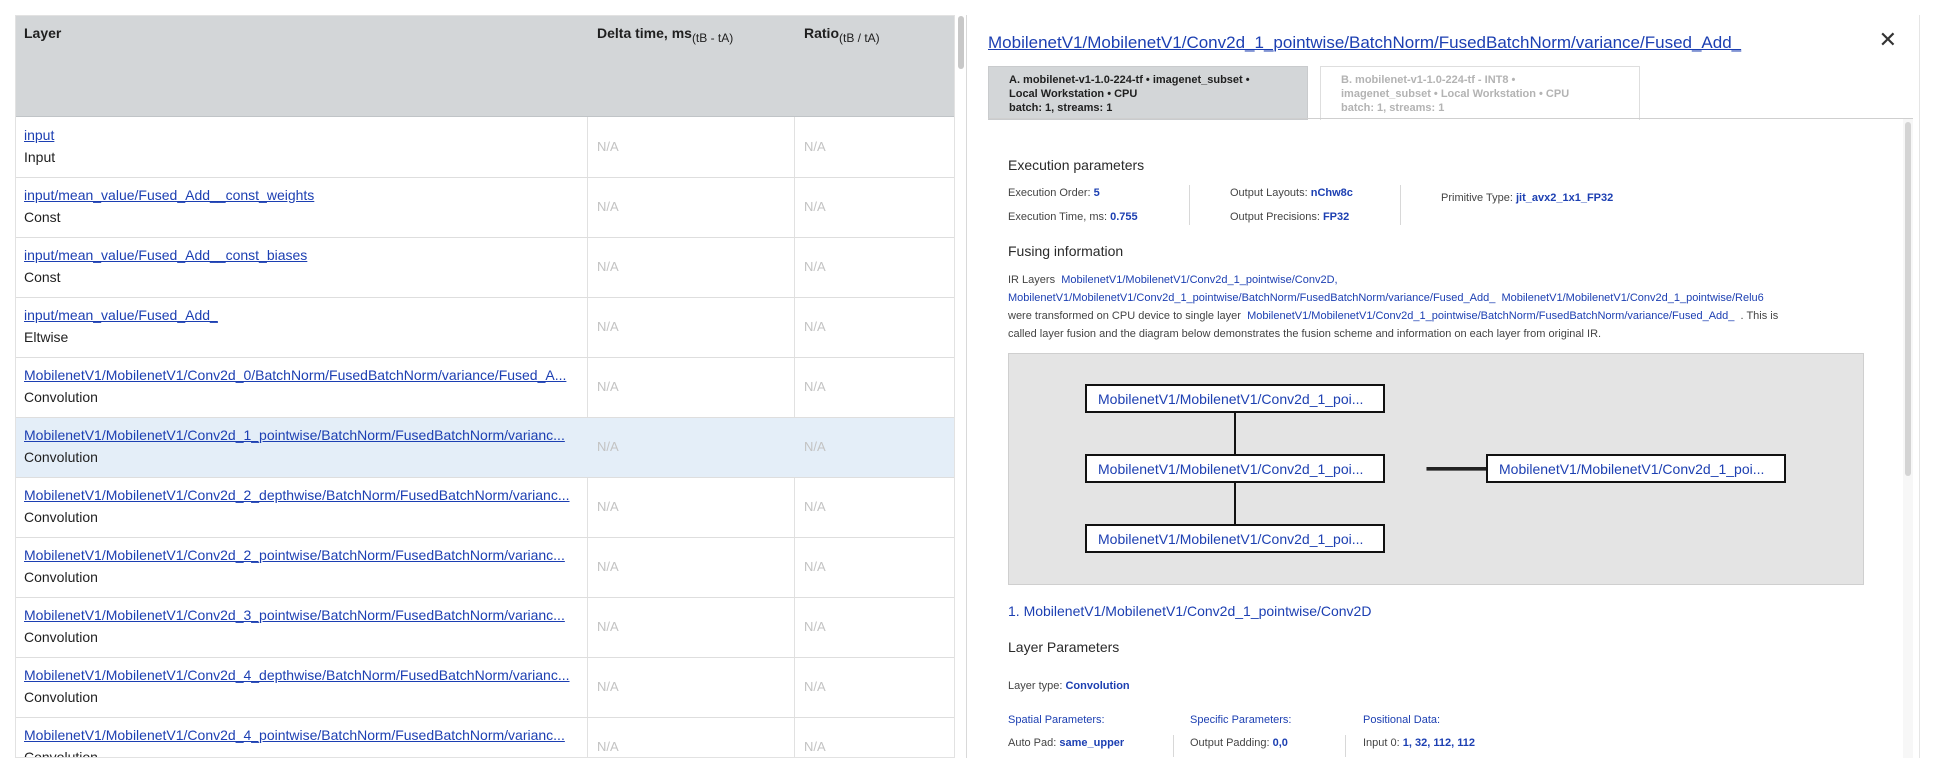 This screenshot has height=779, width=1946. Describe the element at coordinates (1402, 720) in the screenshot. I see `positional-data-title: Positional Data:` at that location.